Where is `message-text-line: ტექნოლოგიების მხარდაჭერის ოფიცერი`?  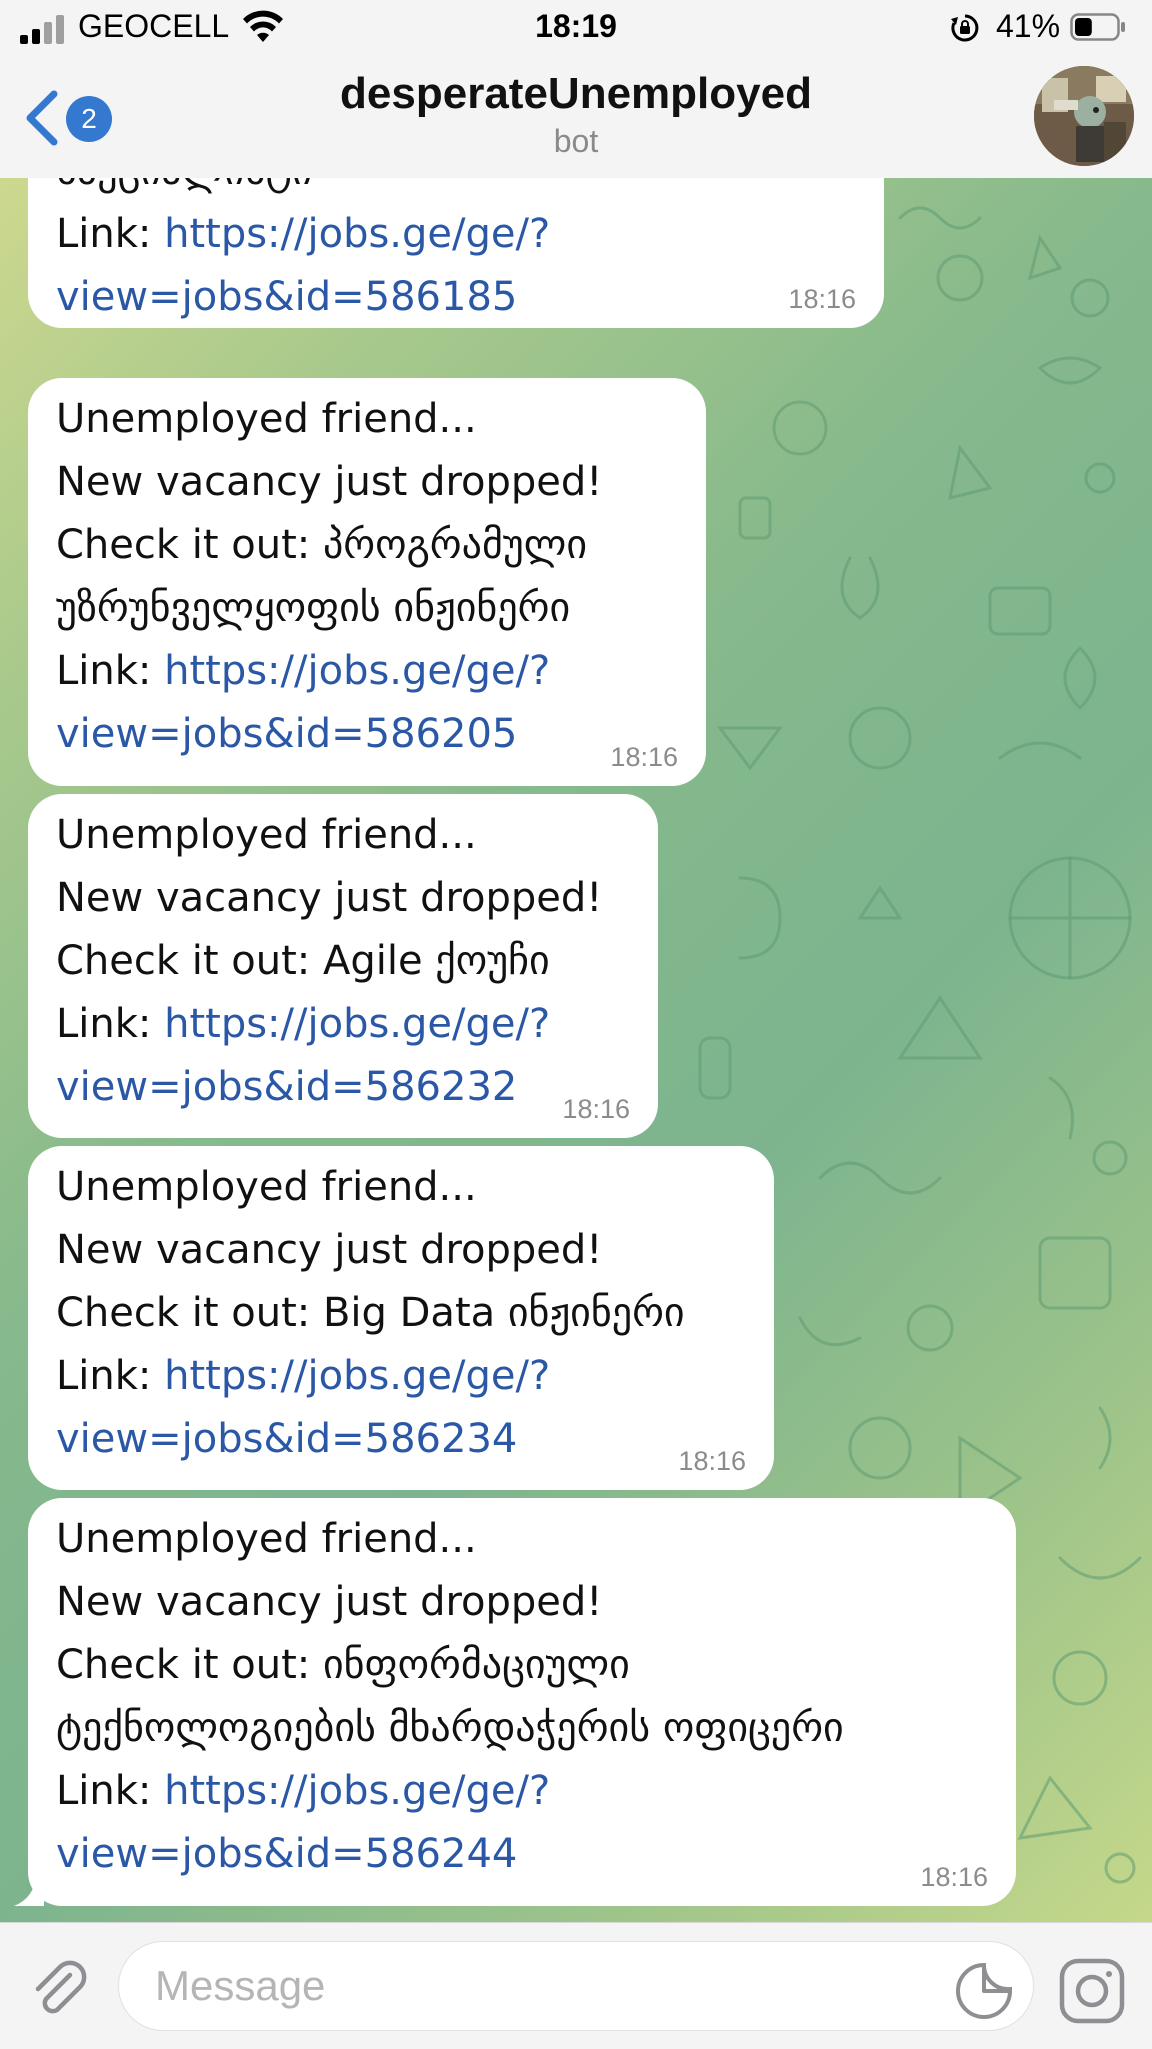 message-text-line: ტექნოლოგიების მხარდაჭერის ოფიცერი is located at coordinates (450, 1728).